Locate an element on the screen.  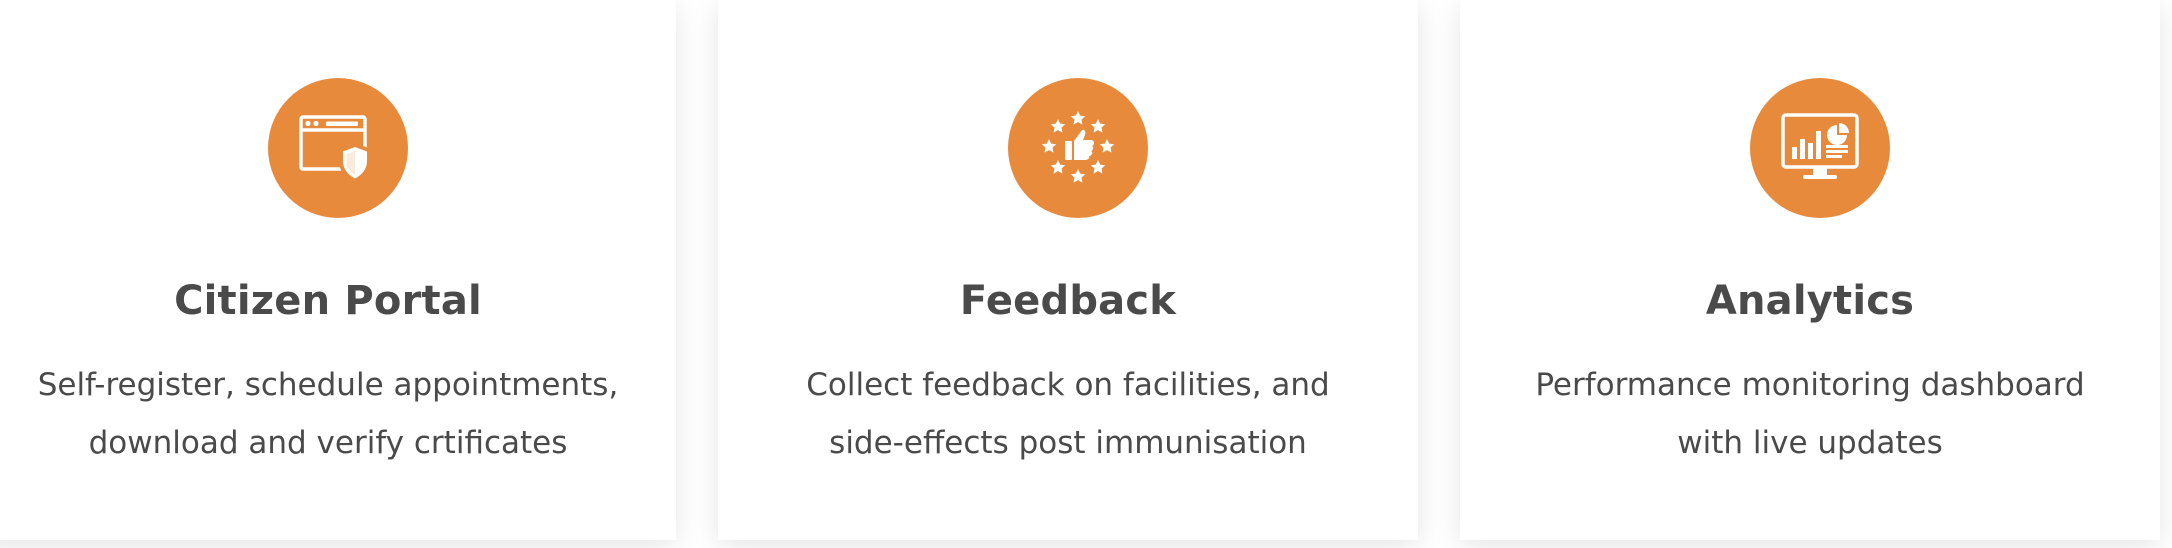
citizen-portal-icon-circle is located at coordinates (338, 148).